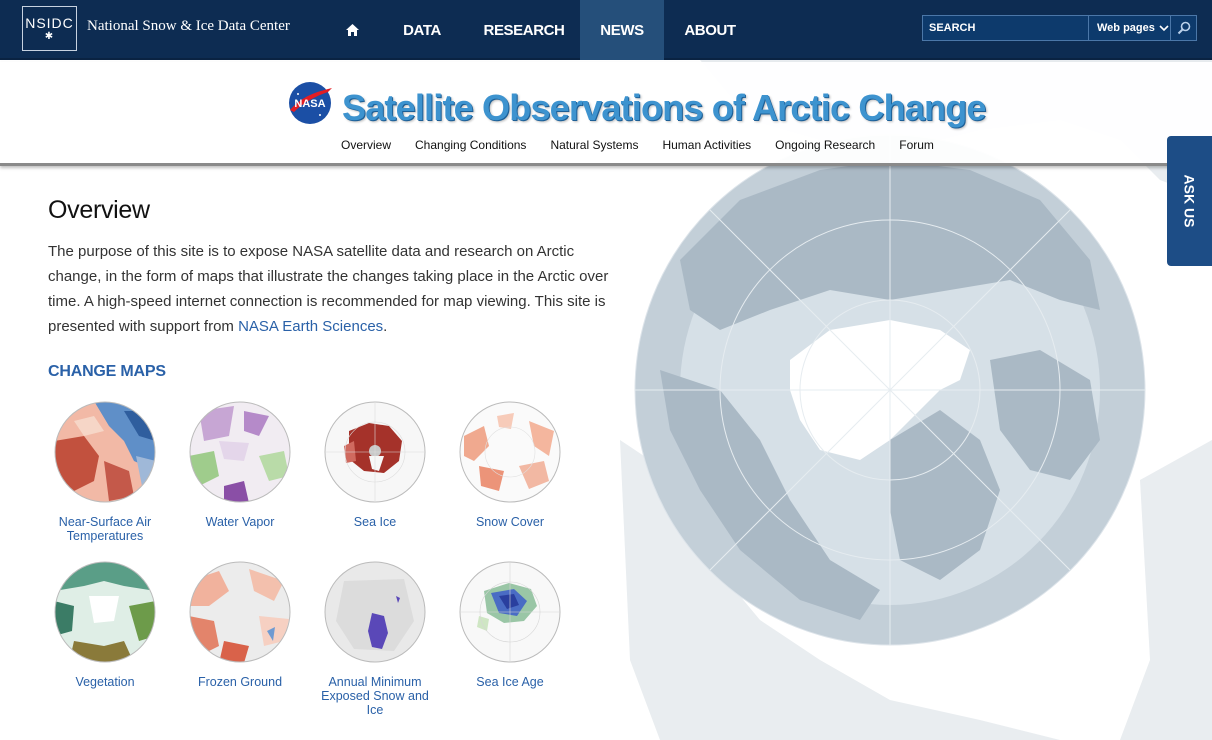 Image resolution: width=1212 pixels, height=740 pixels. What do you see at coordinates (49, 36) in the screenshot?
I see `snowflake-icon: ✱` at bounding box center [49, 36].